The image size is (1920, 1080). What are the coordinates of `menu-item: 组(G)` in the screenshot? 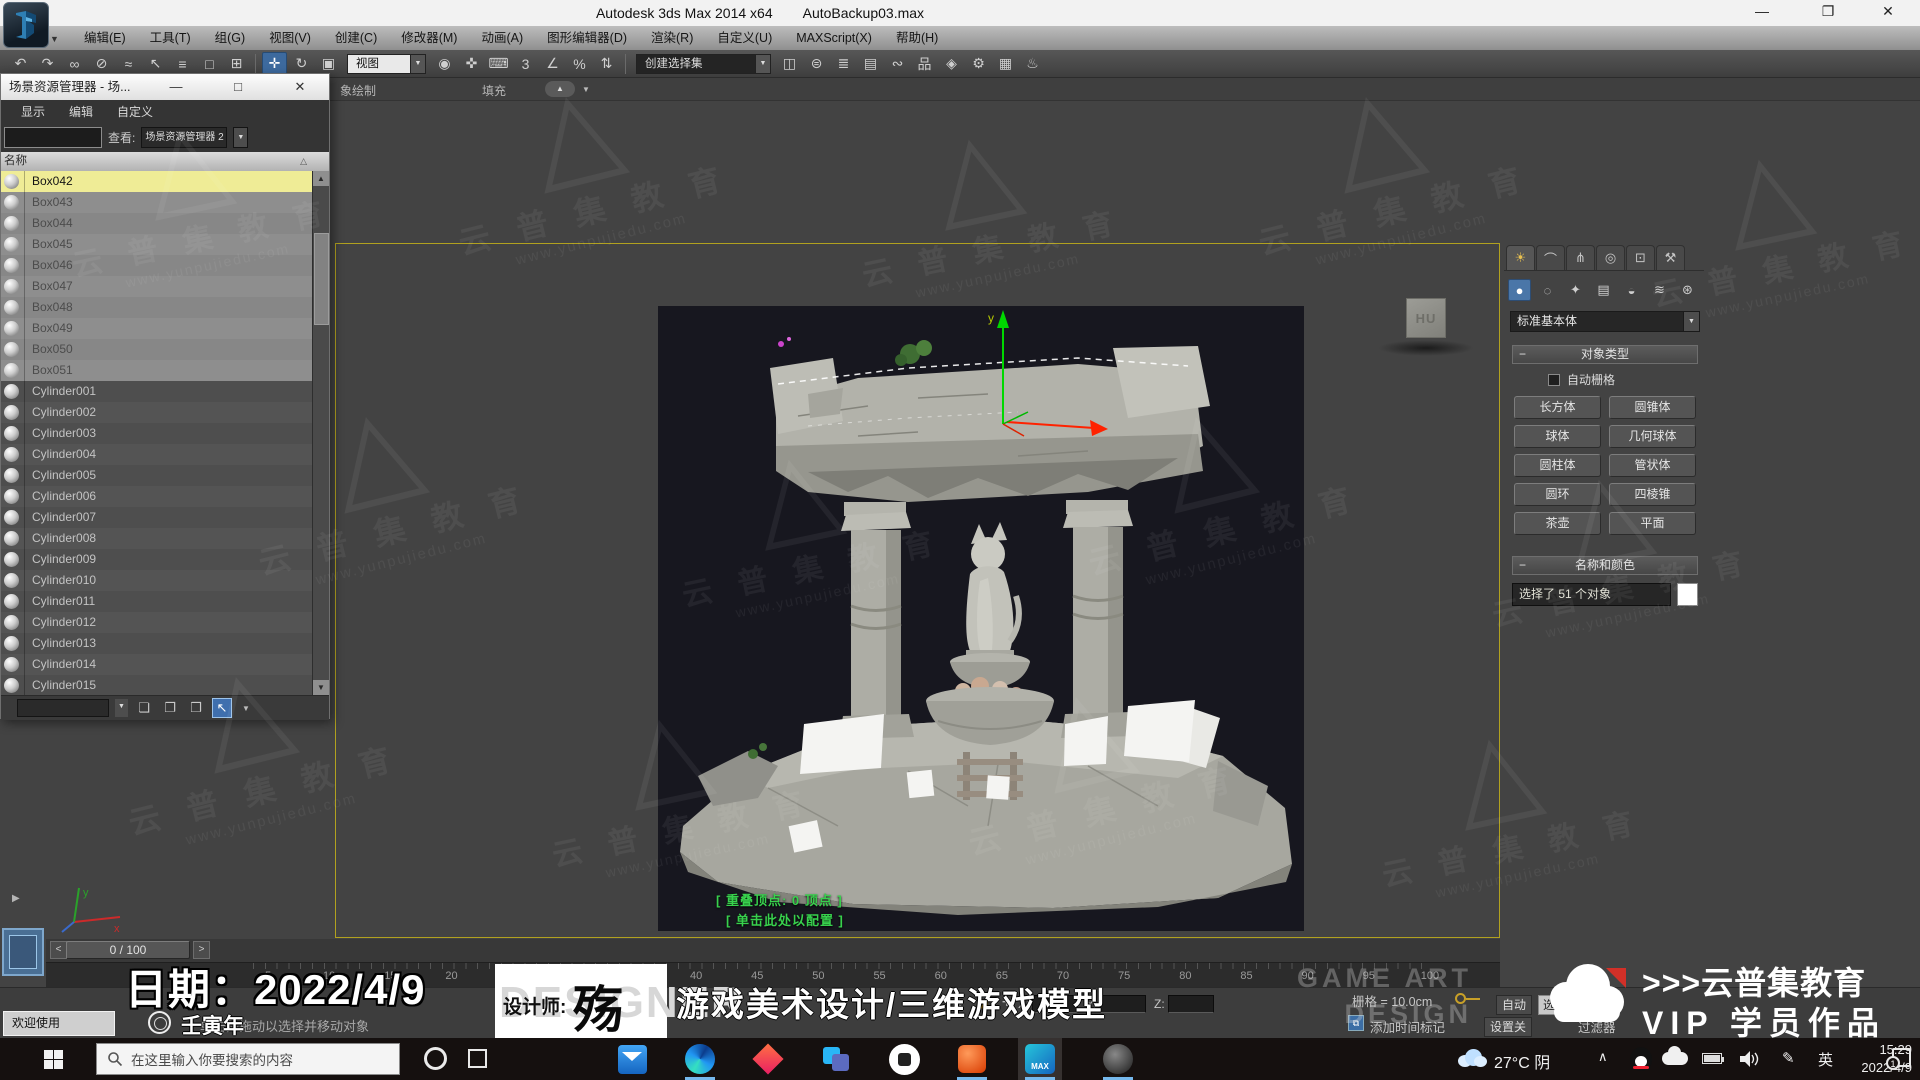 It's located at (230, 38).